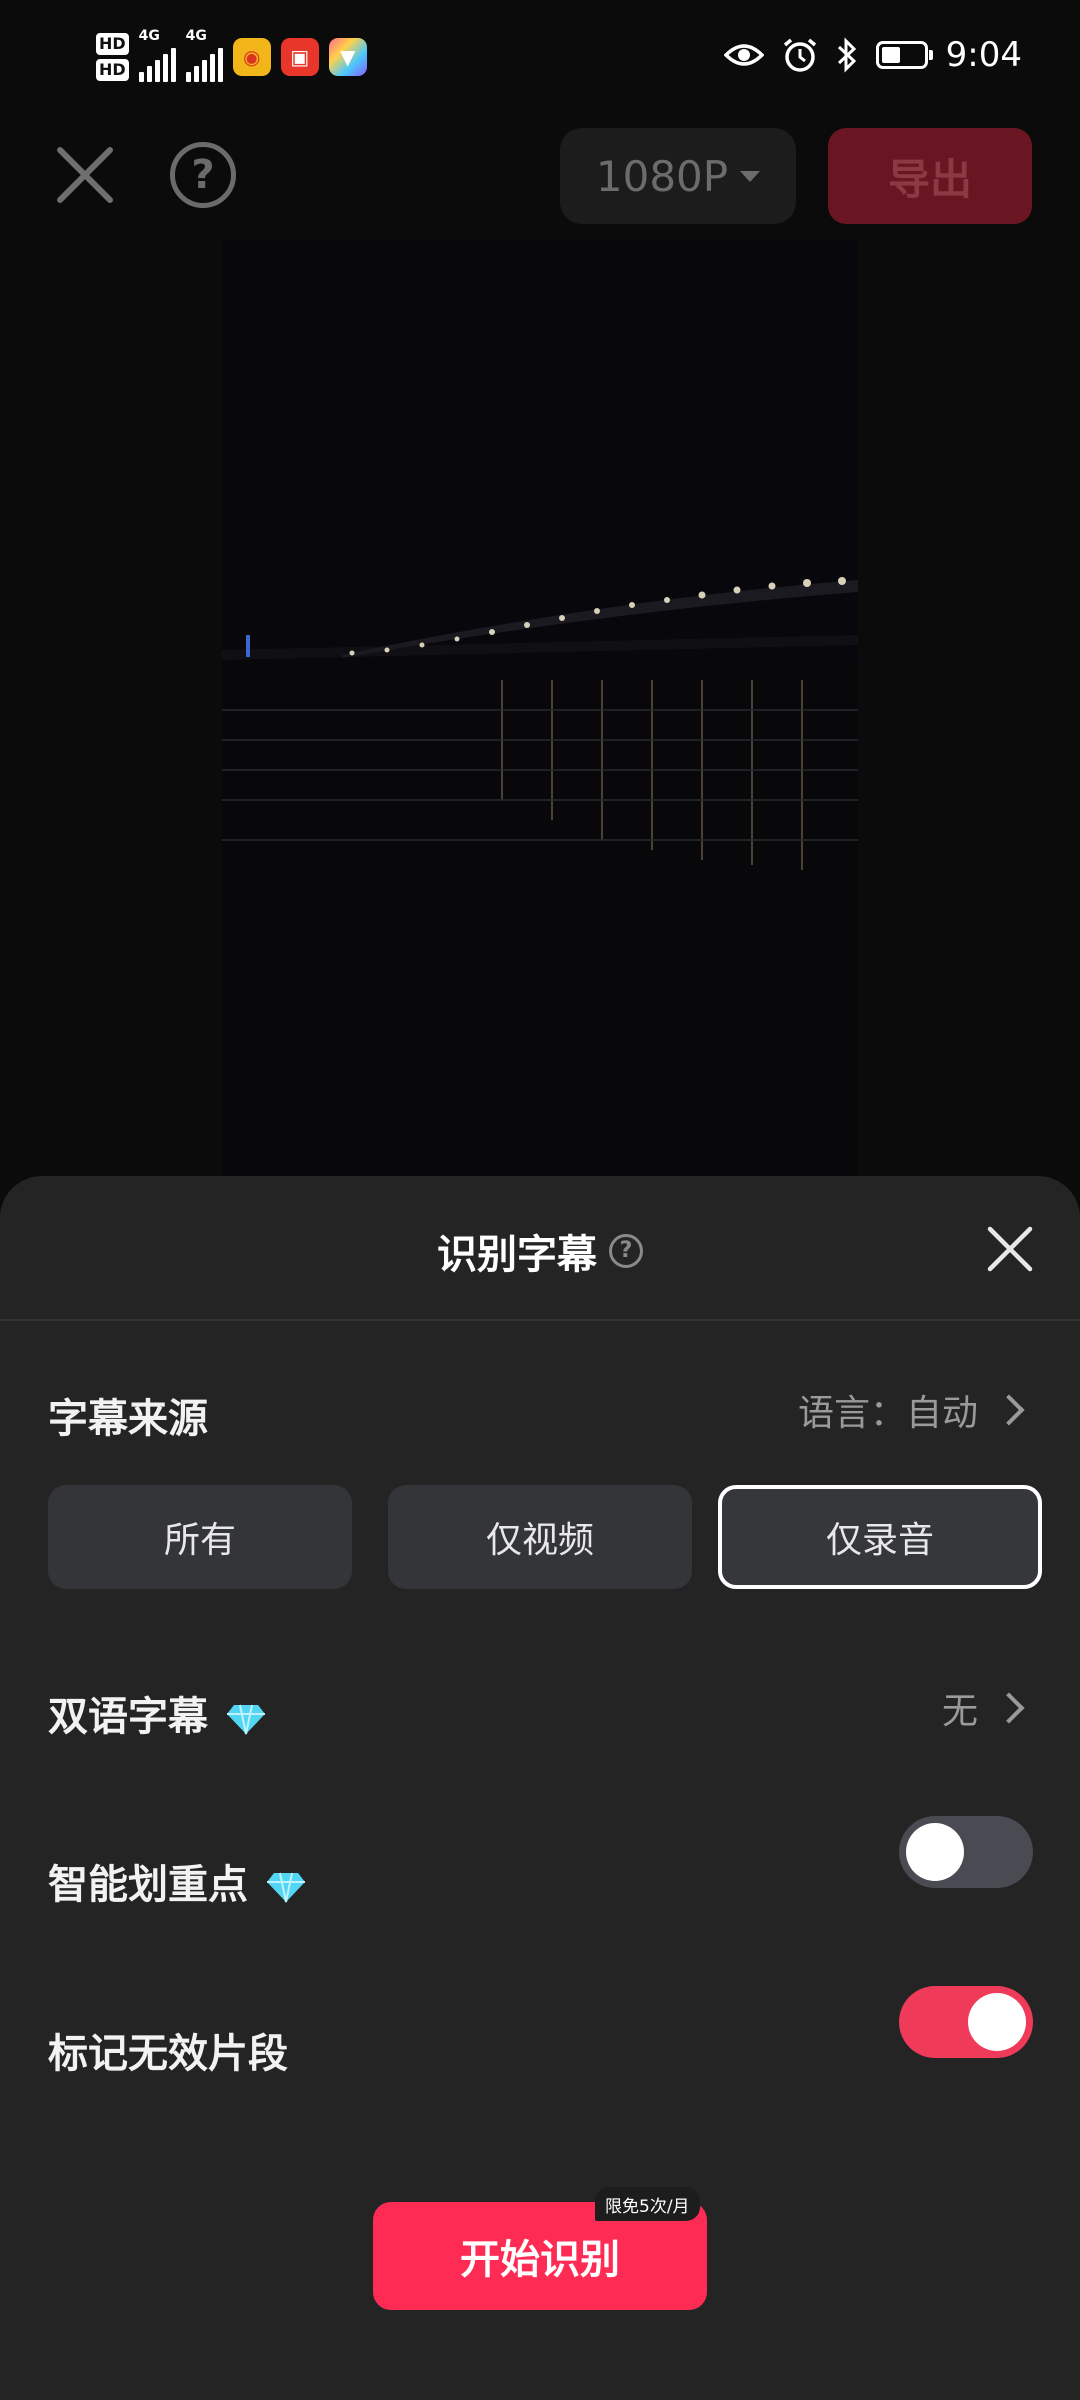 This screenshot has width=1080, height=2400. What do you see at coordinates (204, 55) in the screenshot?
I see `signal-icon-2: 4G` at bounding box center [204, 55].